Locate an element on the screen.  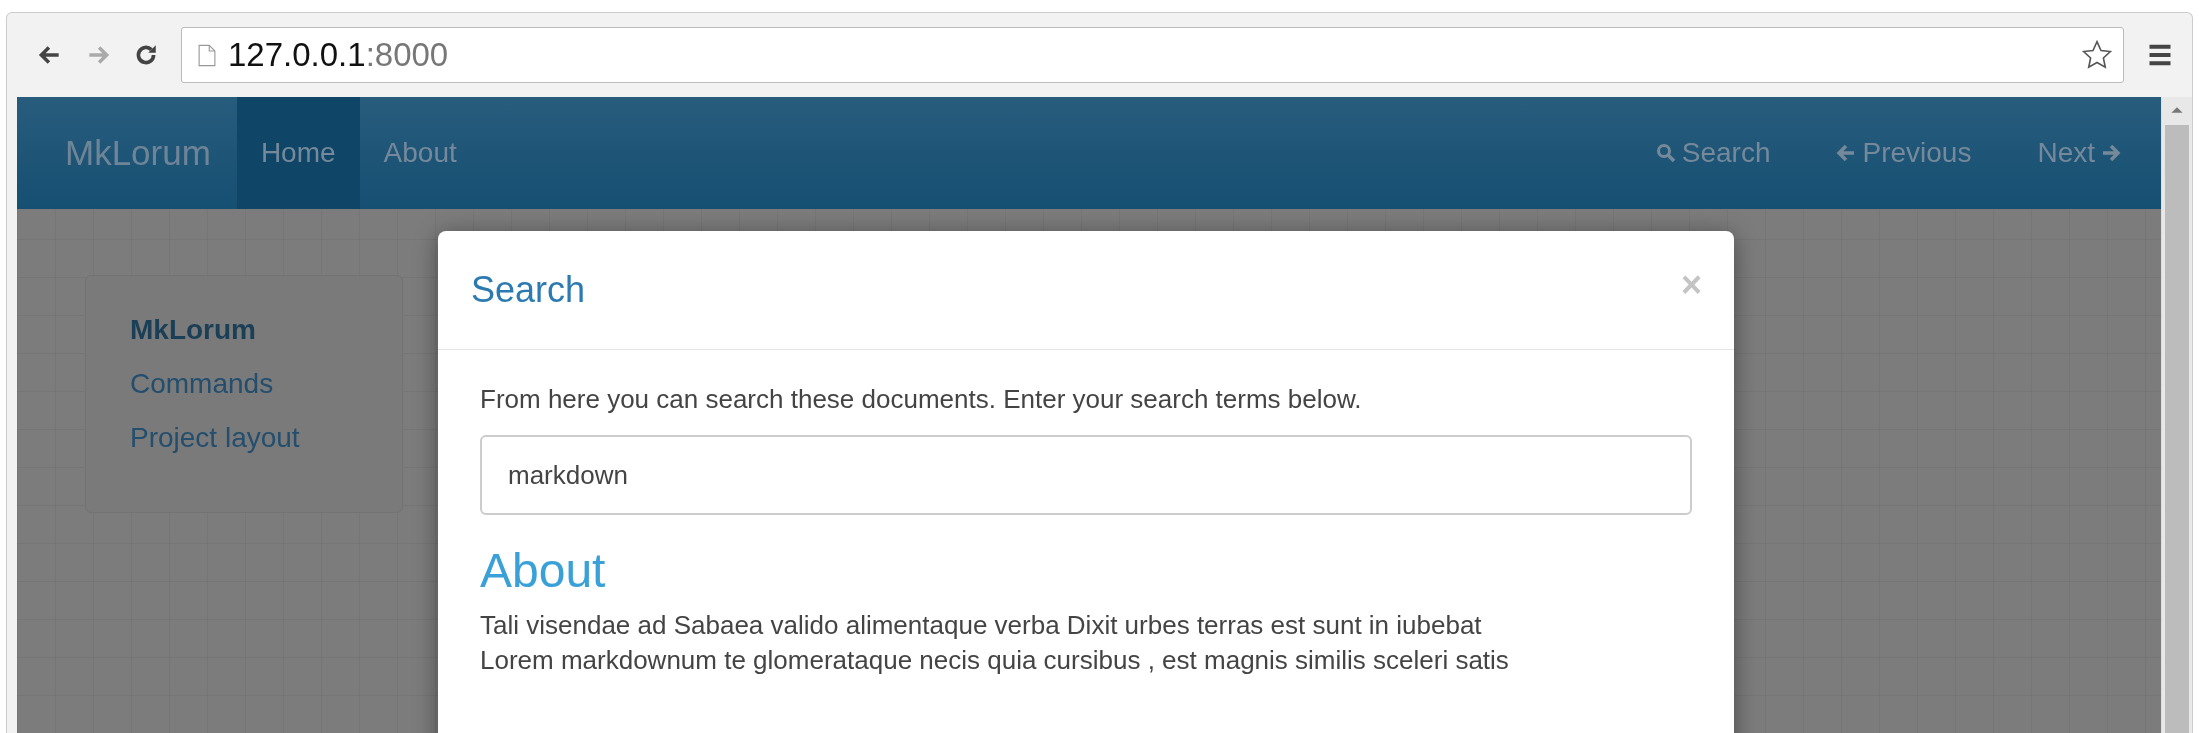
nav-link: Home is located at coordinates (298, 153).